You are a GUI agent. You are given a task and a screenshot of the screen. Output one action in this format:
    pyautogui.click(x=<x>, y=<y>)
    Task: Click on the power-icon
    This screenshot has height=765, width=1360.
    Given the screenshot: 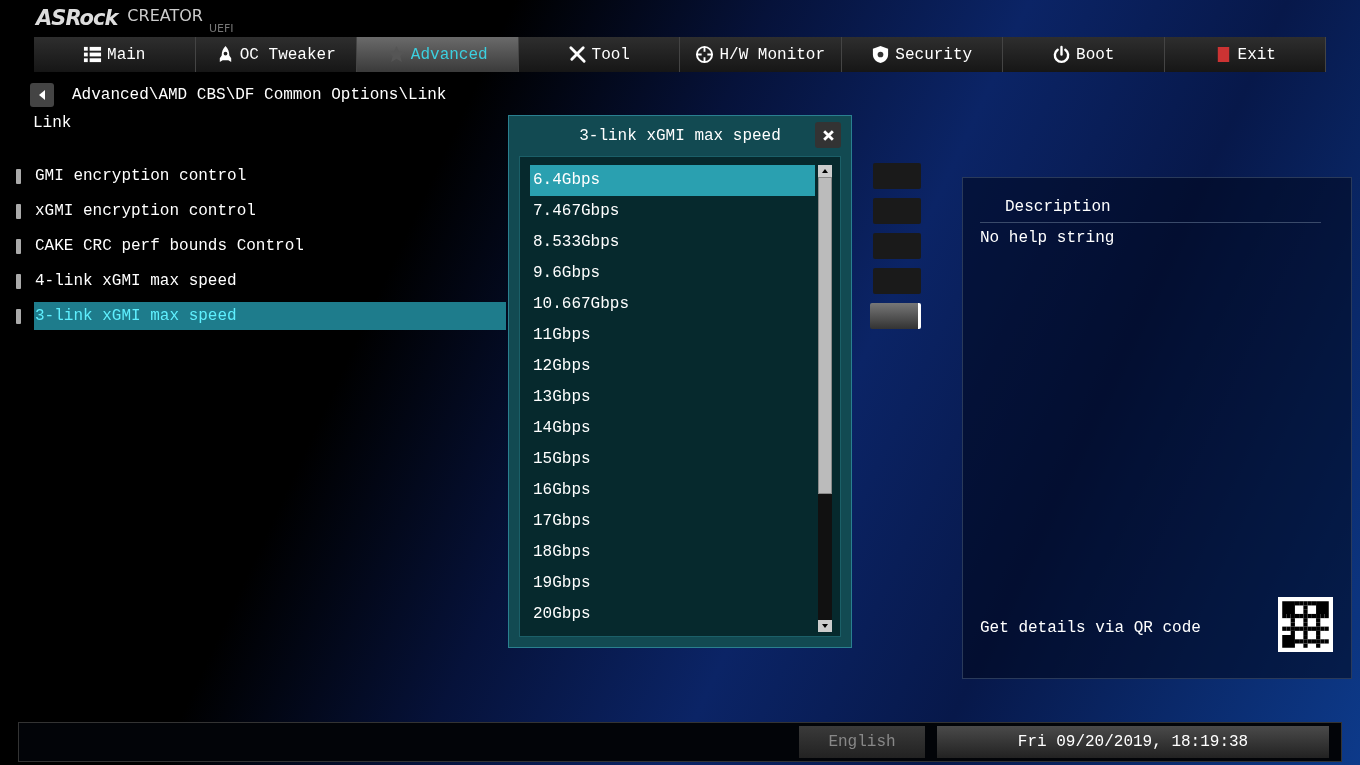 What is the action you would take?
    pyautogui.click(x=1062, y=54)
    